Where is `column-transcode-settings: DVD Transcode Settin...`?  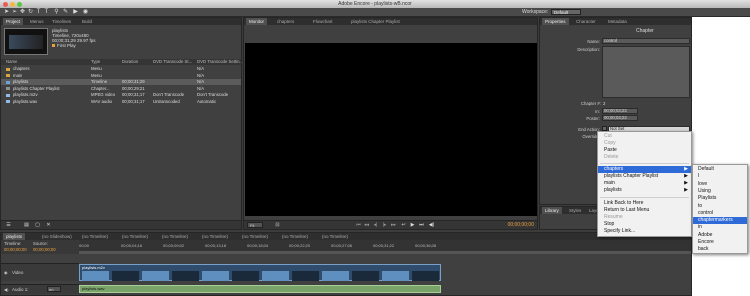
column-transcode-settings: DVD Transcode Settin... is located at coordinates (219, 62).